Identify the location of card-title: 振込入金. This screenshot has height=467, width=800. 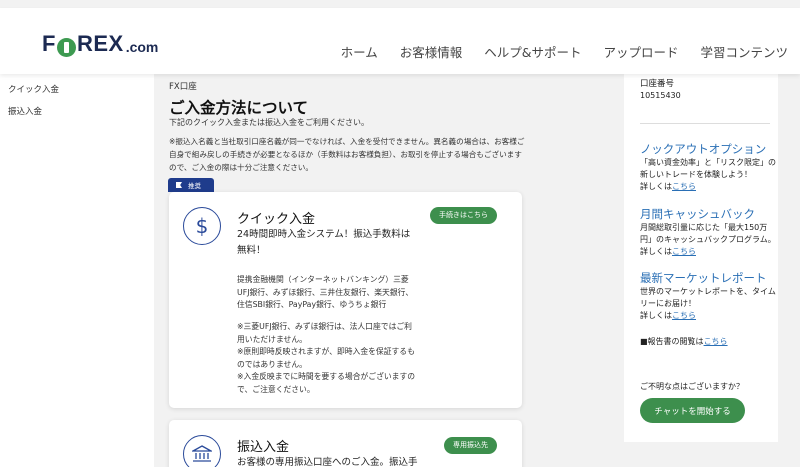
(263, 447).